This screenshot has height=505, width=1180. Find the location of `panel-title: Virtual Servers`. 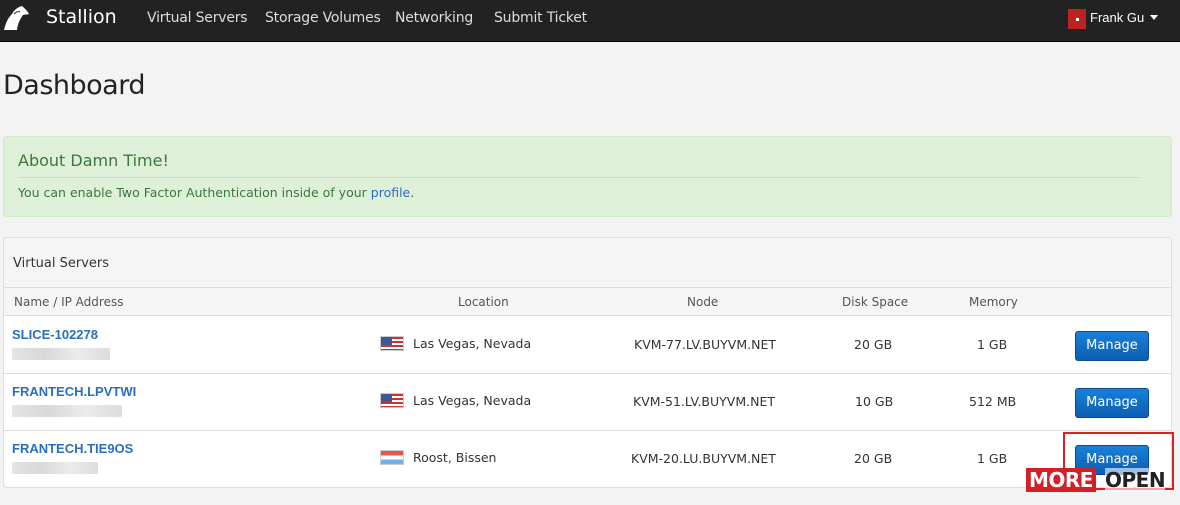

panel-title: Virtual Servers is located at coordinates (61, 263).